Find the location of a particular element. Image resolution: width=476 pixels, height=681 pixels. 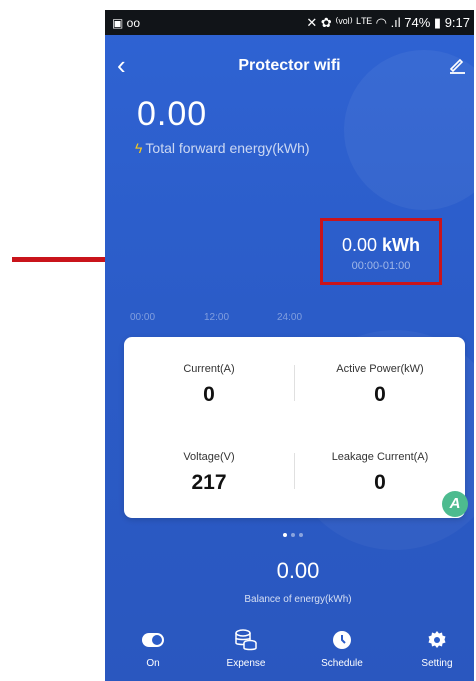

total-energy-value: 0.00 is located at coordinates (172, 114).